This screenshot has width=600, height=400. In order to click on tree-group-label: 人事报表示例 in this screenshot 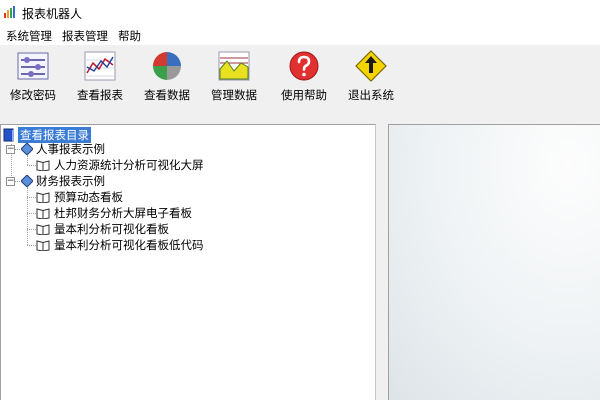, I will do `click(70, 149)`.